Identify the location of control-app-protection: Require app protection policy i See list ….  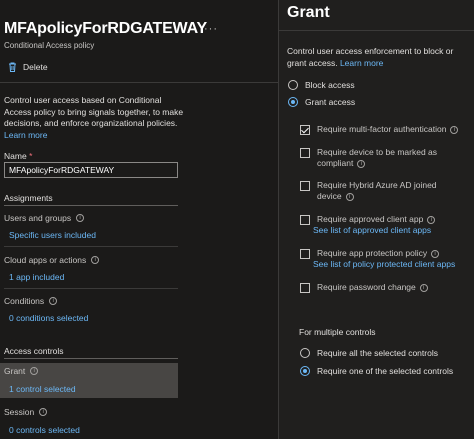
(377, 259).